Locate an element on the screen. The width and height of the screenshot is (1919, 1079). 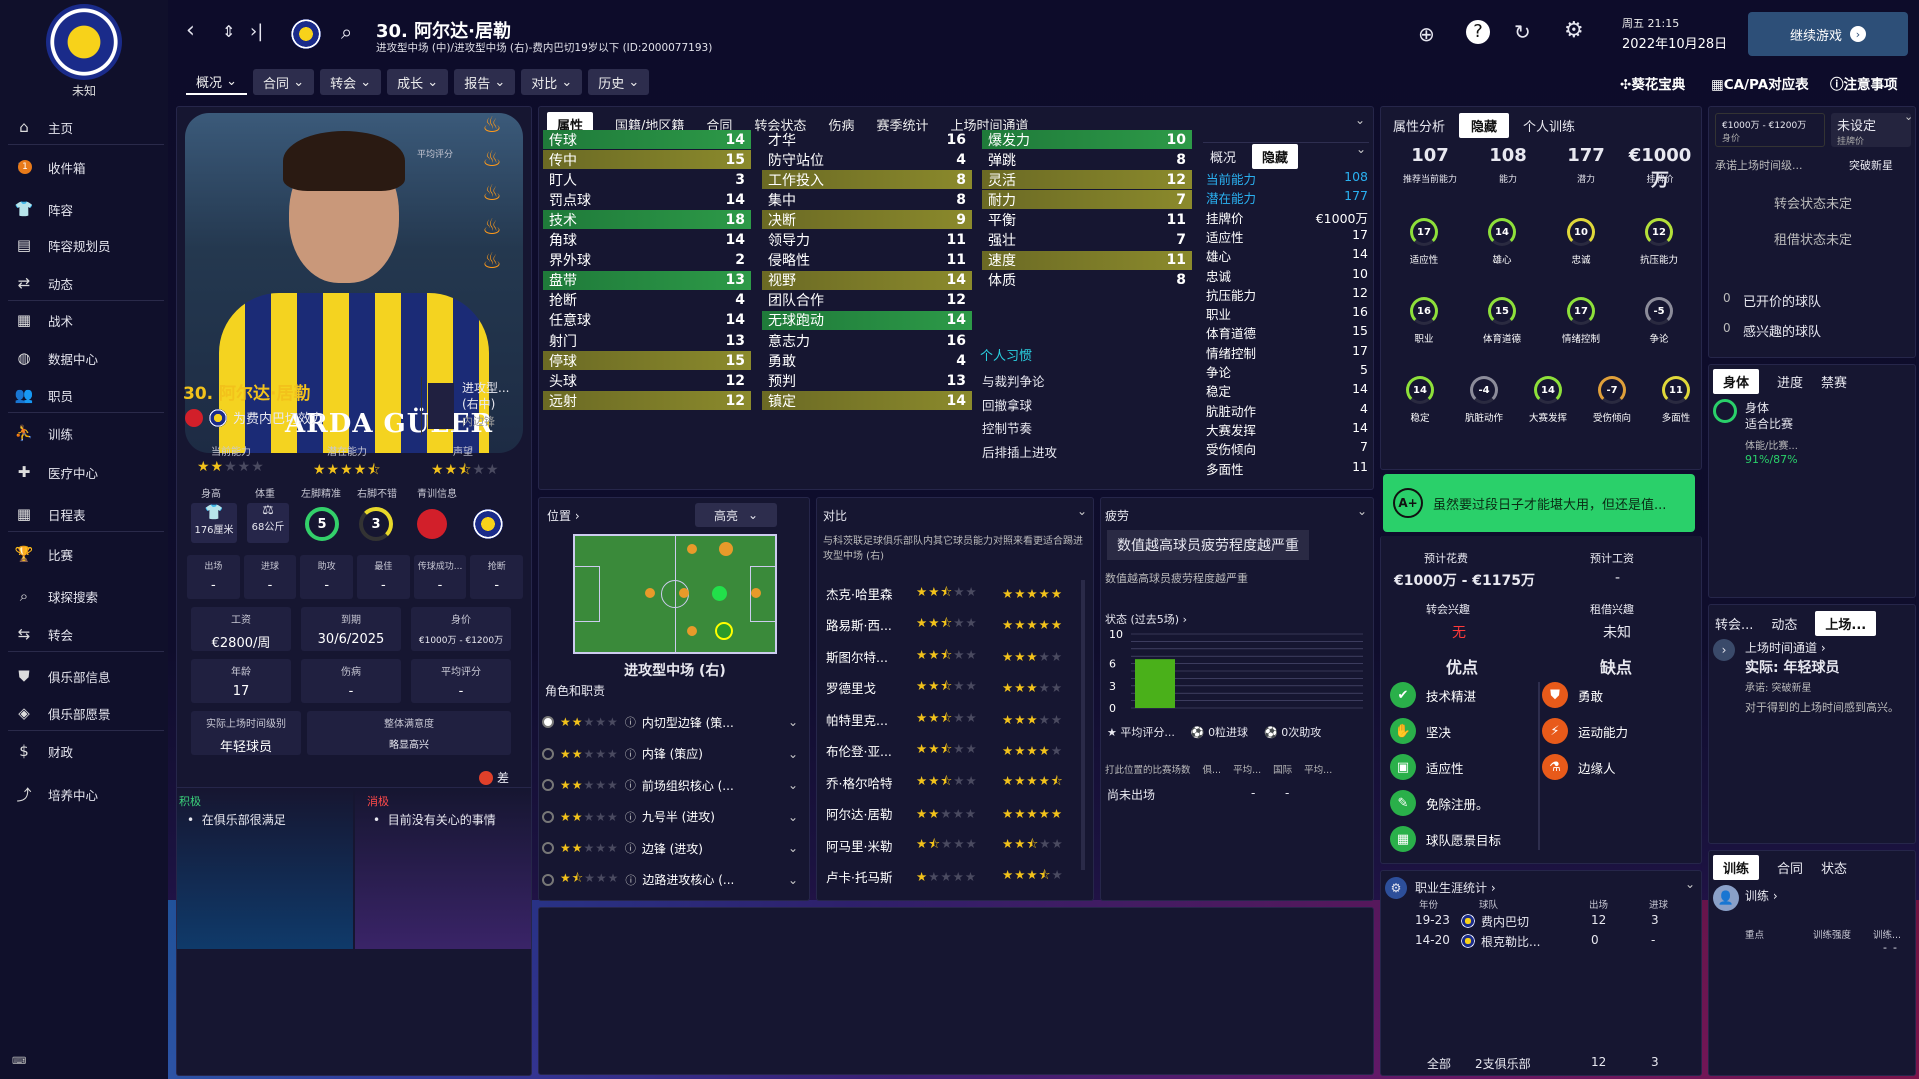
sidebar-item-4: ⇄ 动态 is located at coordinates (84, 283).